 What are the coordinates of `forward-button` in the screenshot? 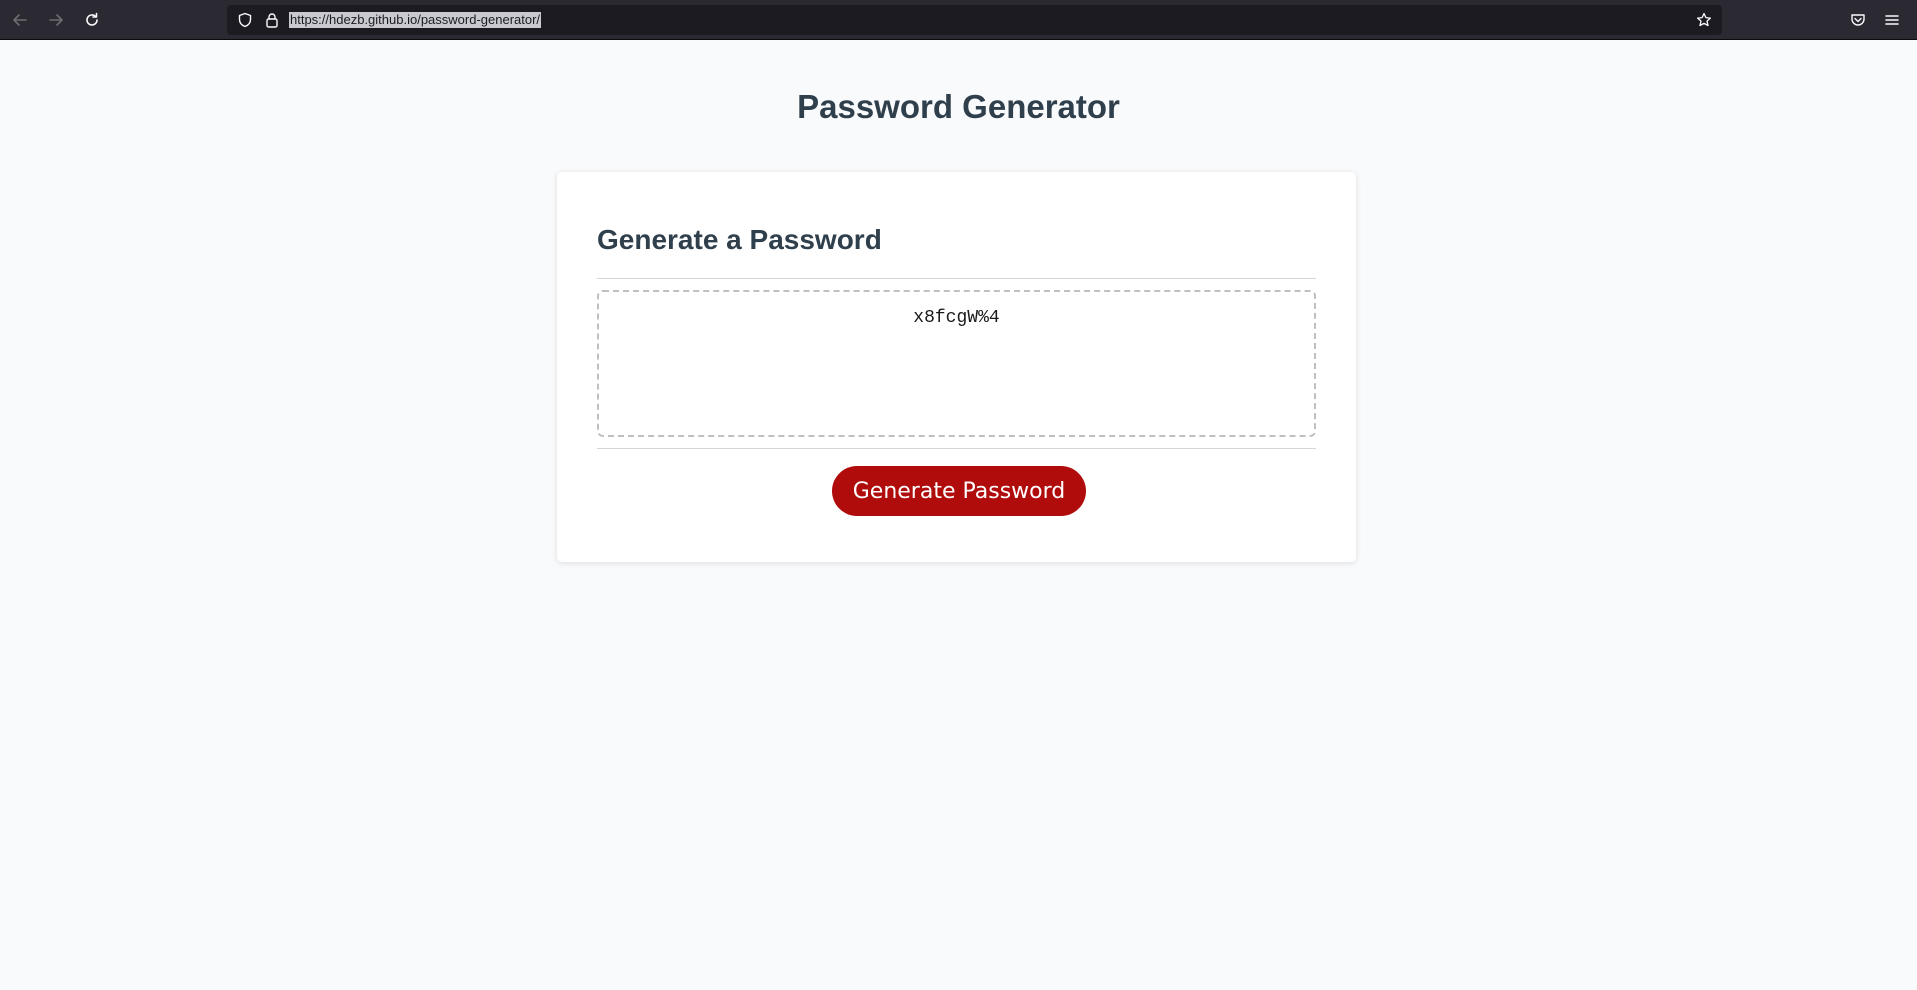 It's located at (56, 20).